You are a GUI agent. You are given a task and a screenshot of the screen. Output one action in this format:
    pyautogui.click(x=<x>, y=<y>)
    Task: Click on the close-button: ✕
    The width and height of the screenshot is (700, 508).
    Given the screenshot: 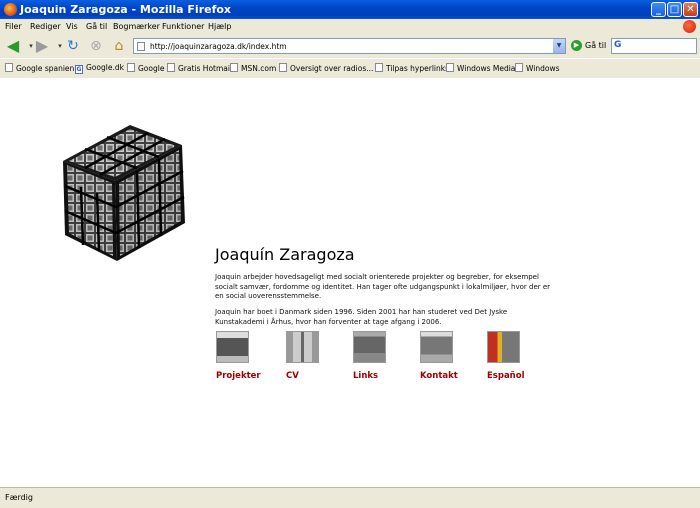 What is the action you would take?
    pyautogui.click(x=690, y=9)
    